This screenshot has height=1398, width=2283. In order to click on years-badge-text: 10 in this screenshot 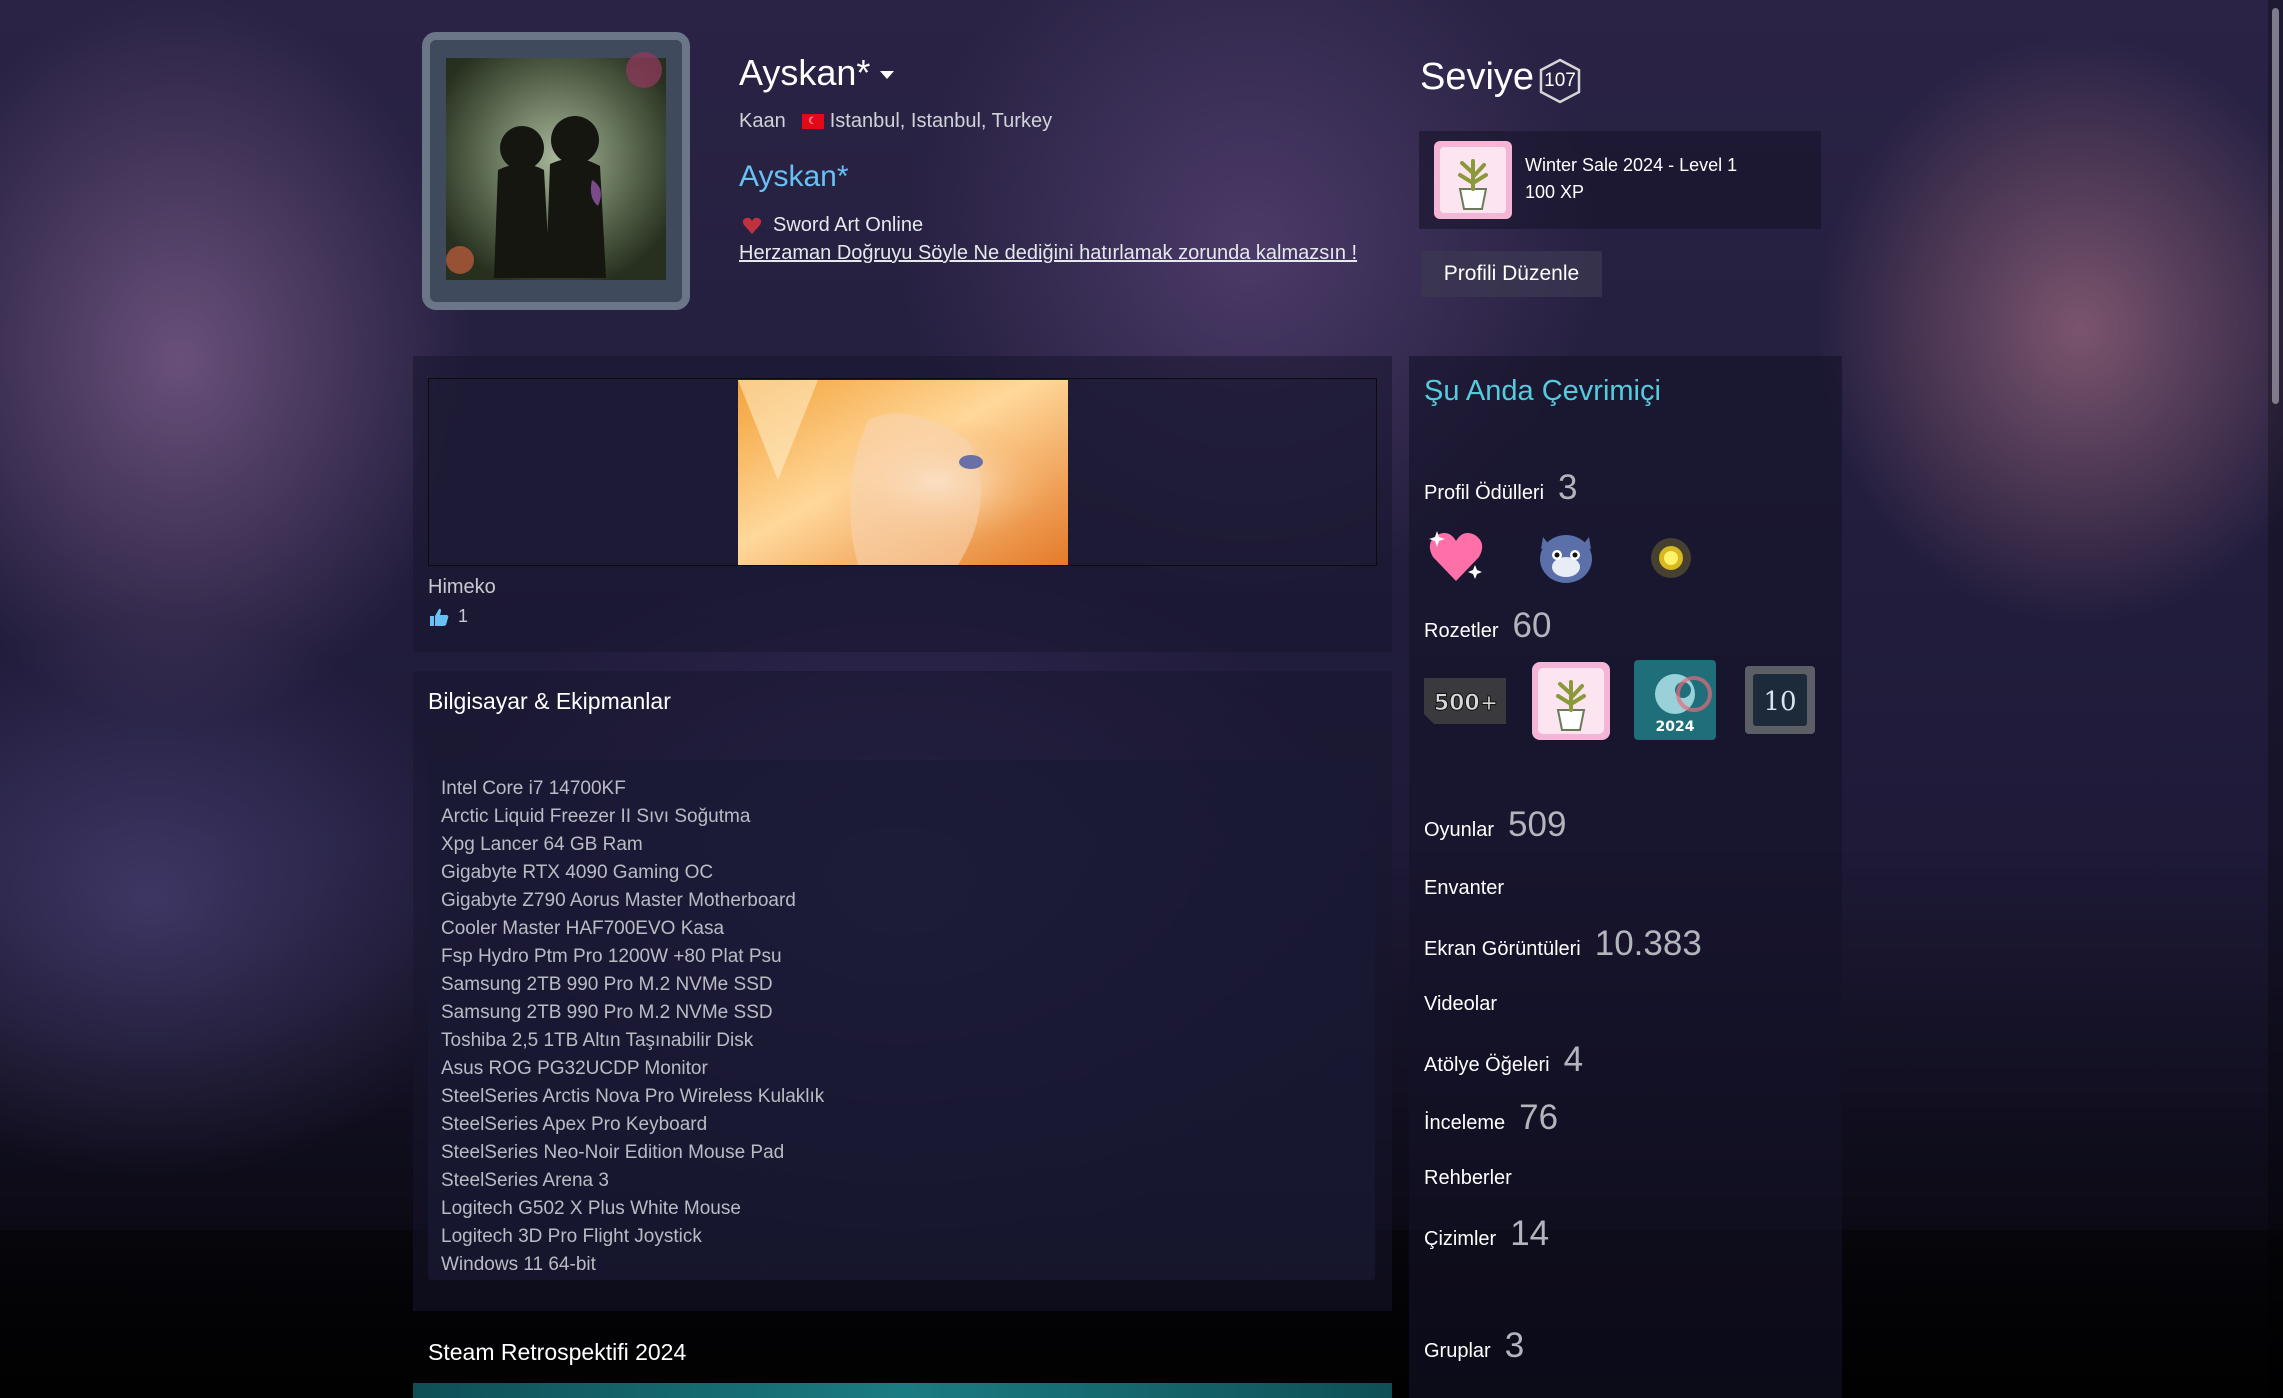, I will do `click(1779, 702)`.